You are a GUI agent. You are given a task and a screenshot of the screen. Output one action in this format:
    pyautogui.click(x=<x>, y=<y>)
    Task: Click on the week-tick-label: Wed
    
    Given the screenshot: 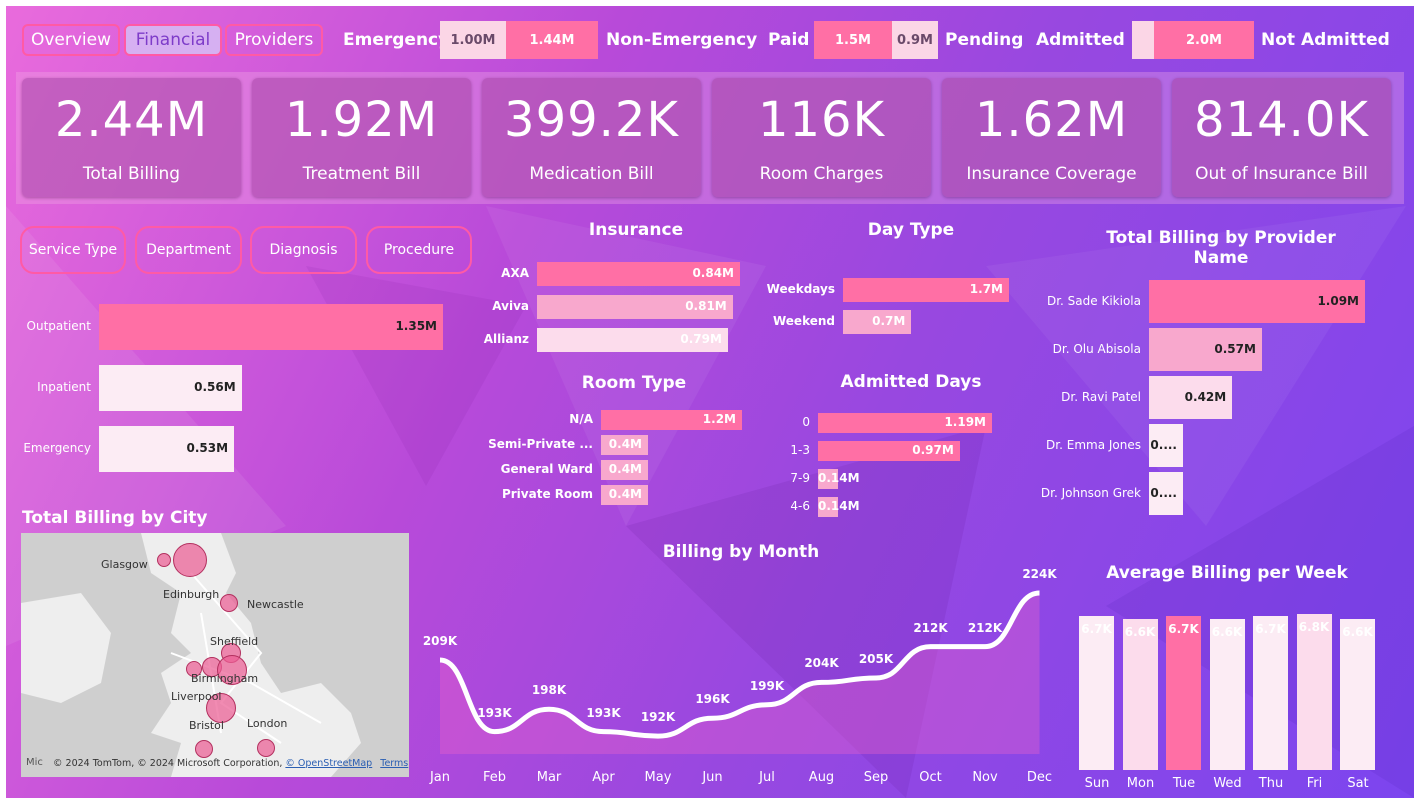 What is the action you would take?
    pyautogui.click(x=1227, y=783)
    